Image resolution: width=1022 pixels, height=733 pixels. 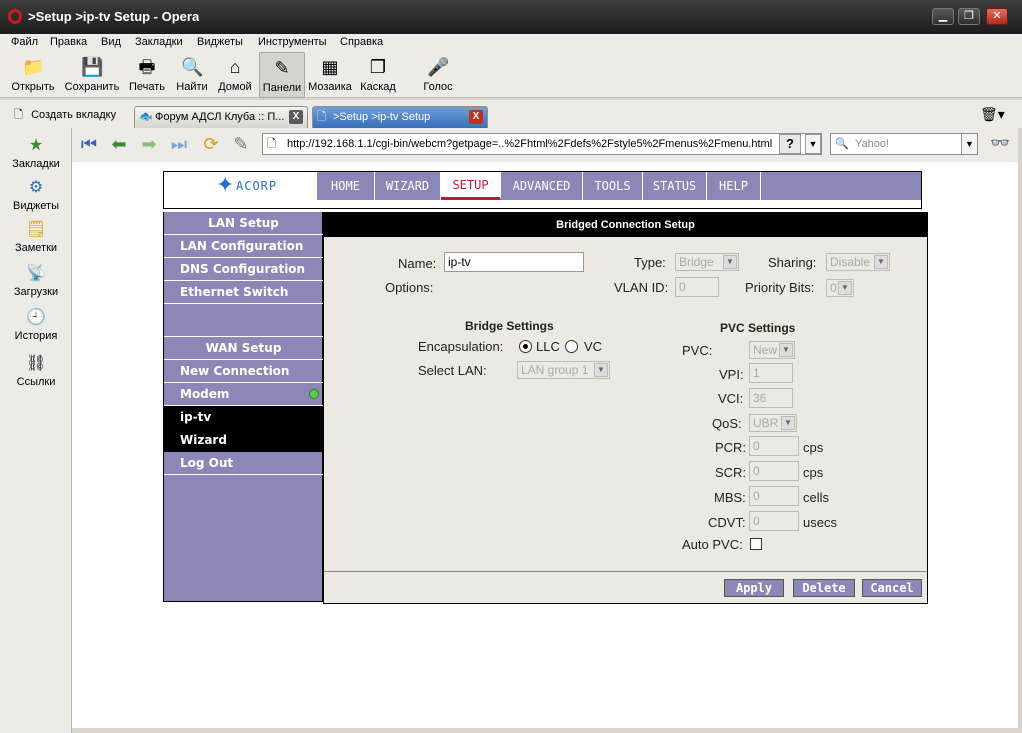 I want to click on pvc-label: PVC:, so click(x=697, y=350).